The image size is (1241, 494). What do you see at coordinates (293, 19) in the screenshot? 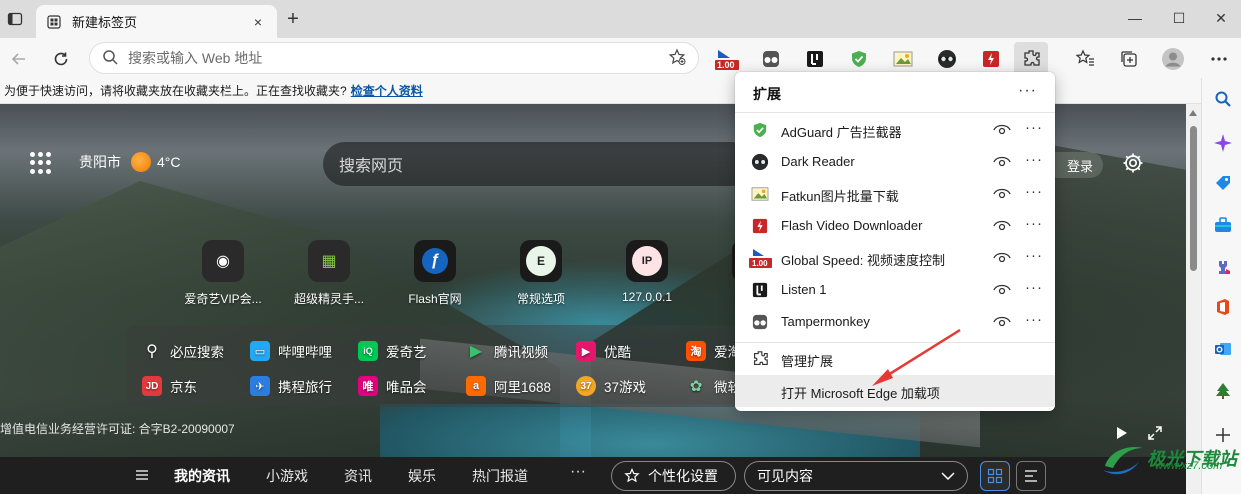
I see `new-tab-button: +` at bounding box center [293, 19].